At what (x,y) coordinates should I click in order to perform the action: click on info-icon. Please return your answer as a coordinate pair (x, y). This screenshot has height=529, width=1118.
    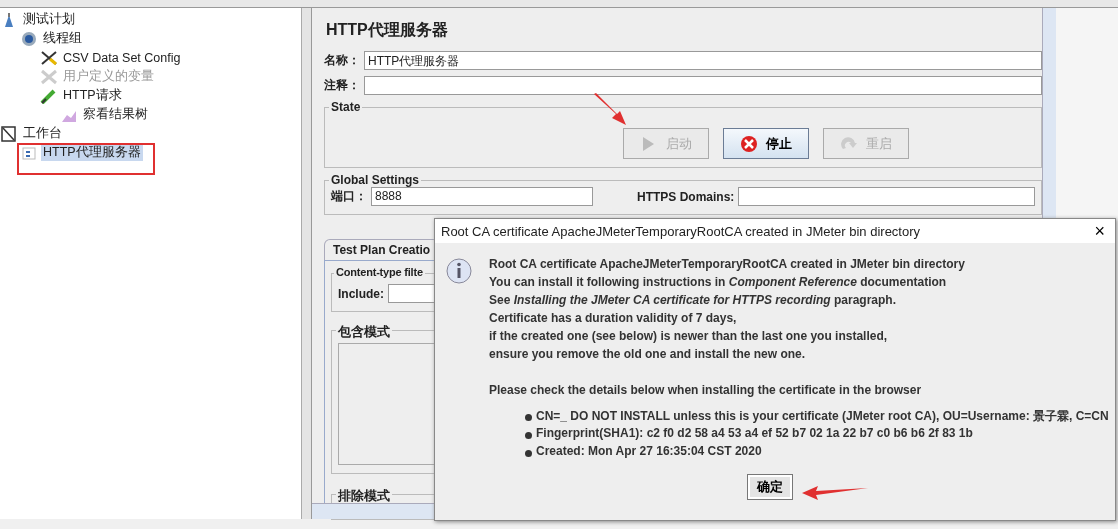
    Looking at the image, I should click on (459, 271).